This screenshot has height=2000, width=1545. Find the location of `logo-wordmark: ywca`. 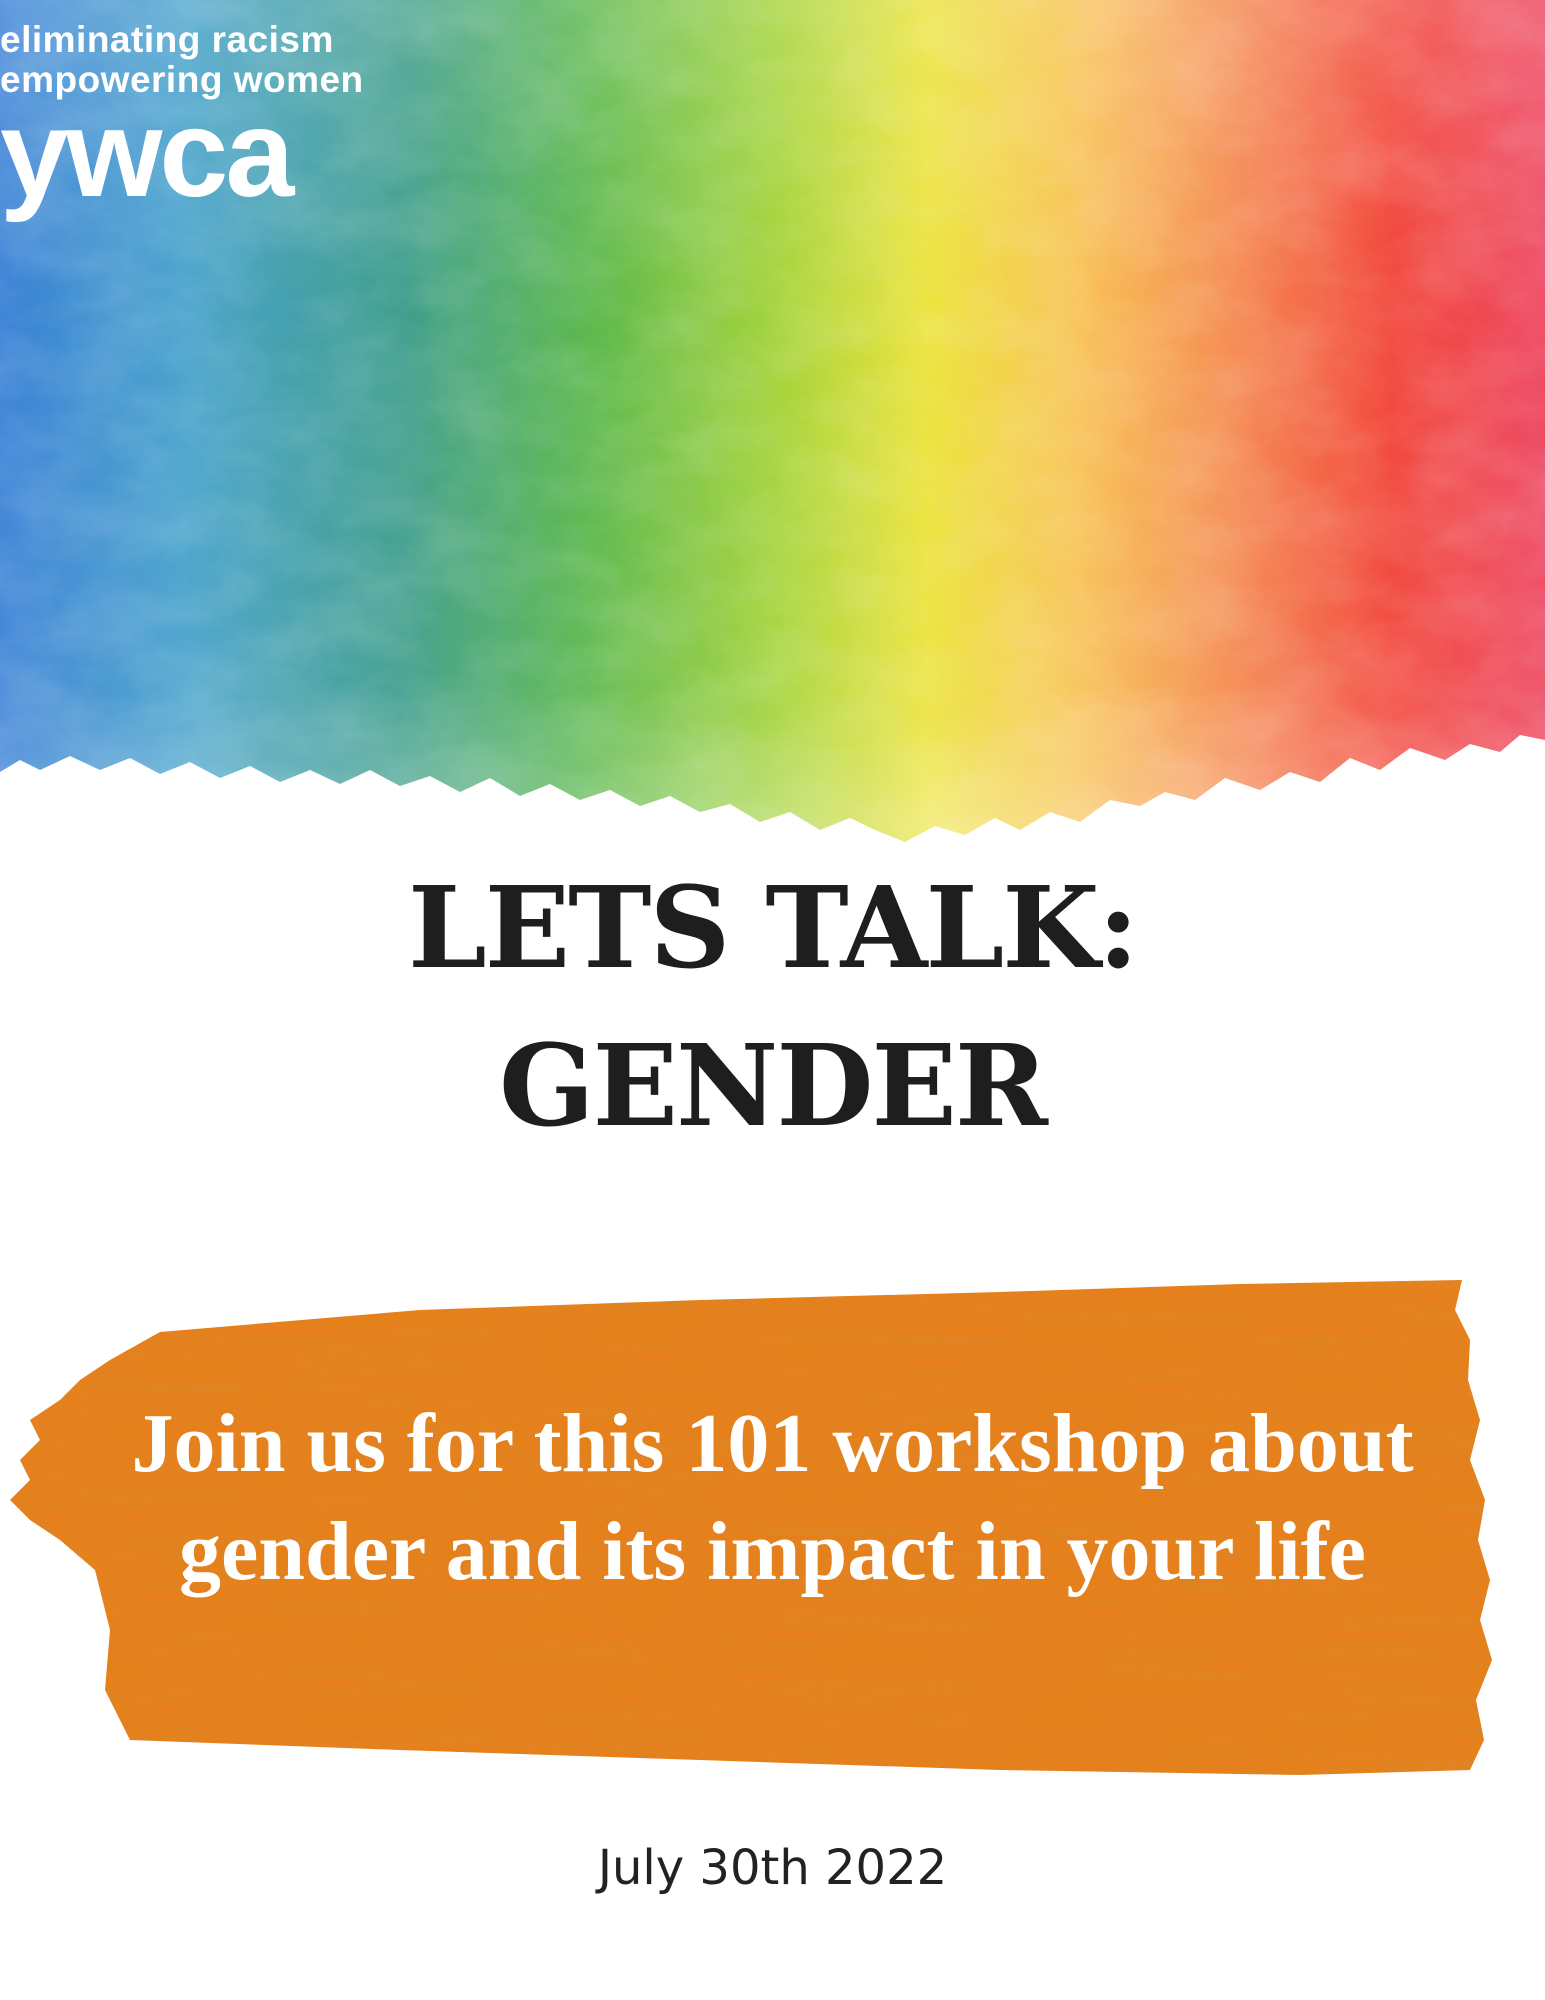

logo-wordmark: ywca is located at coordinates (147, 154).